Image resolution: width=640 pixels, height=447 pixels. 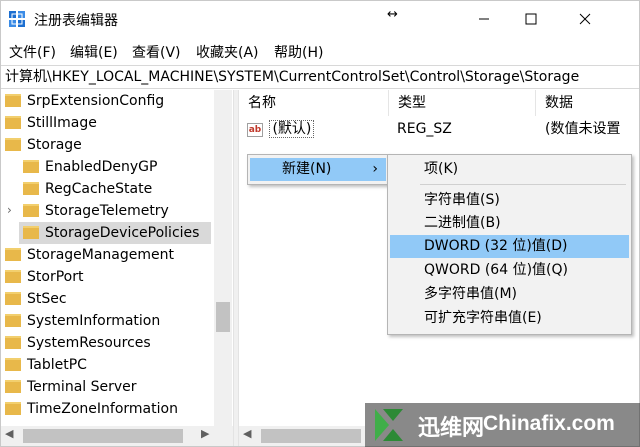 I want to click on list-hscroll-thumb, so click(x=311, y=436).